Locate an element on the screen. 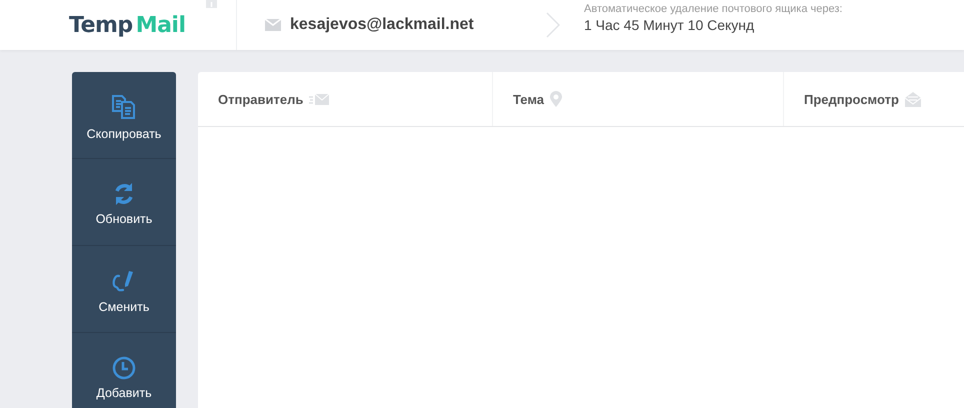 Image resolution: width=964 pixels, height=408 pixels. column-title: Тема is located at coordinates (528, 99).